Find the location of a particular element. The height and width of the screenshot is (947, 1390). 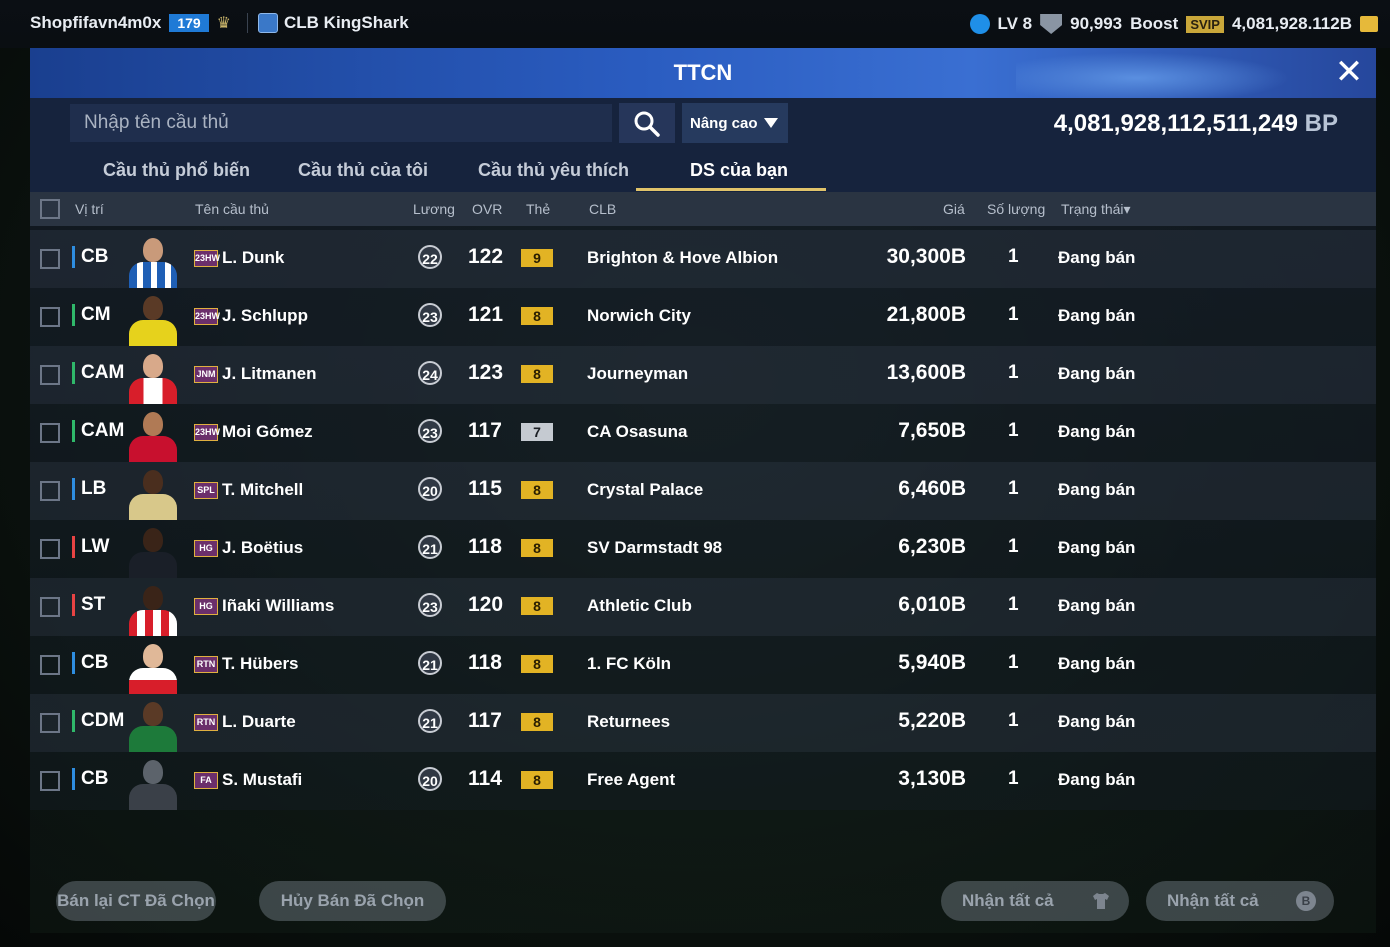

season-badge: RTN is located at coordinates (206, 664).